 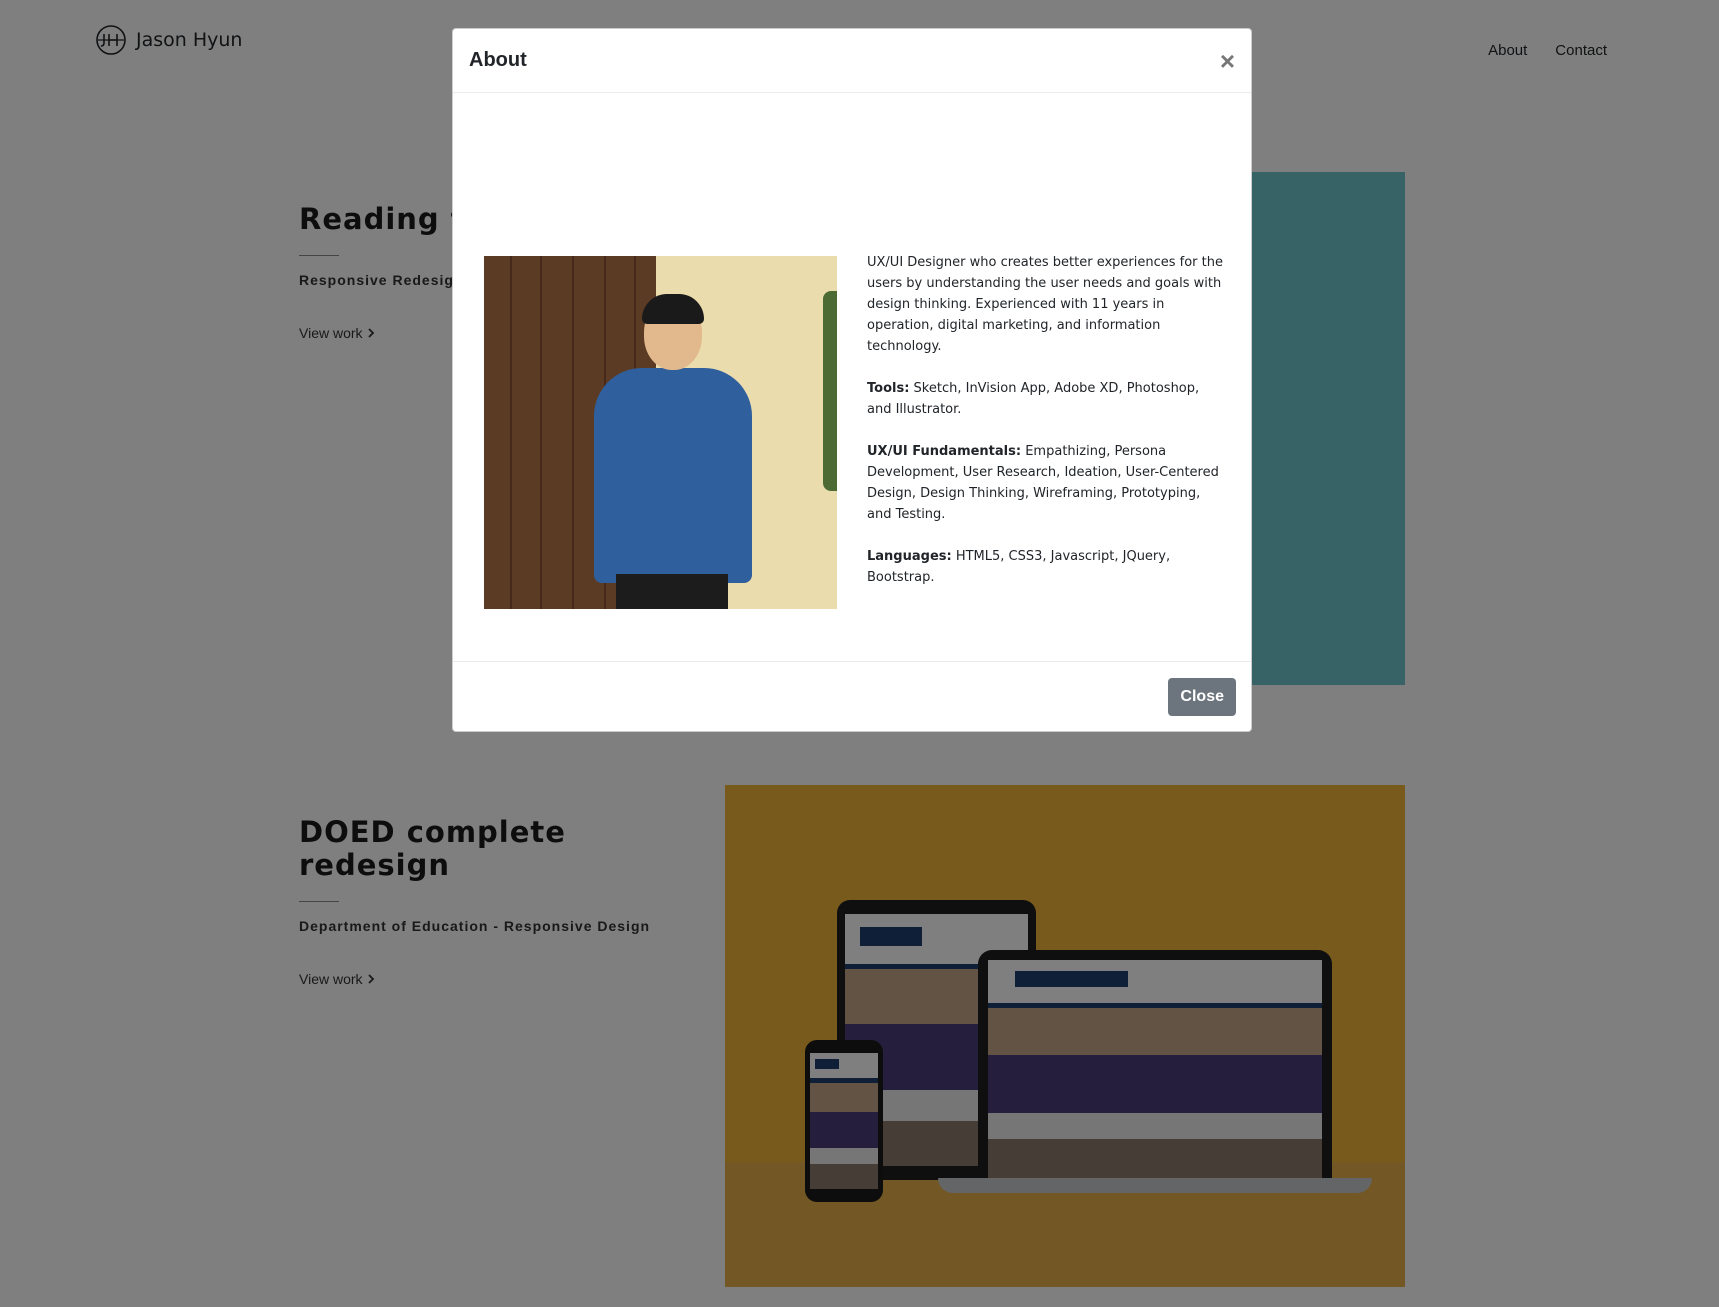 What do you see at coordinates (909, 556) in the screenshot?
I see `languages-label: Languages:` at bounding box center [909, 556].